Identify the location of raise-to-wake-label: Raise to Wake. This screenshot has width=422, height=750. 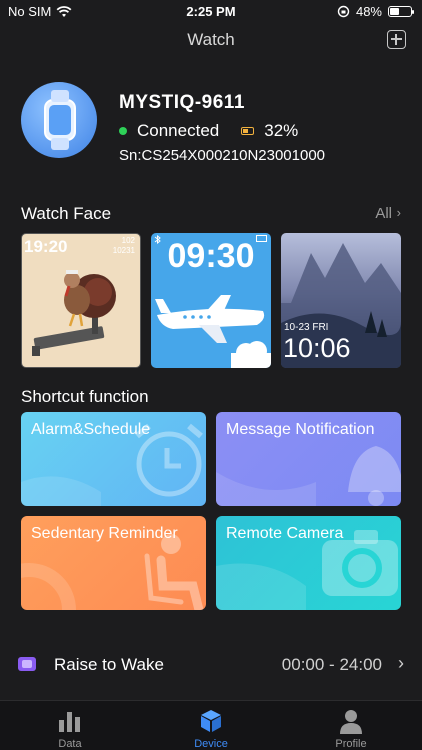
(109, 664).